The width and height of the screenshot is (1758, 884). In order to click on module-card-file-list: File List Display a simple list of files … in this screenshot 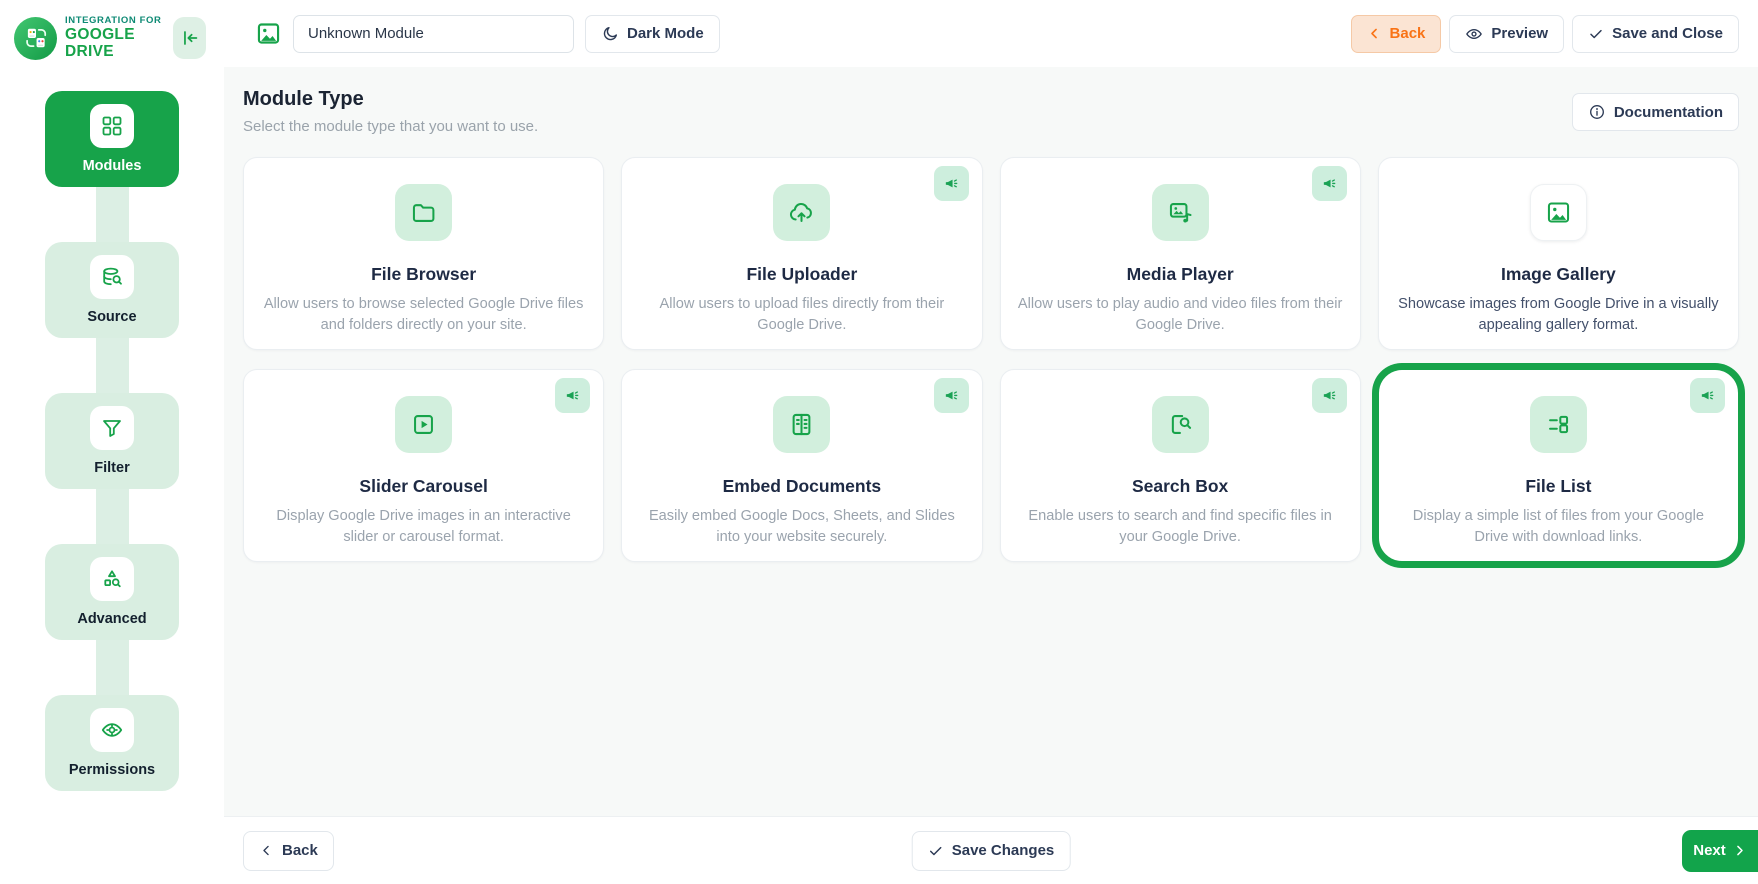, I will do `click(1558, 465)`.